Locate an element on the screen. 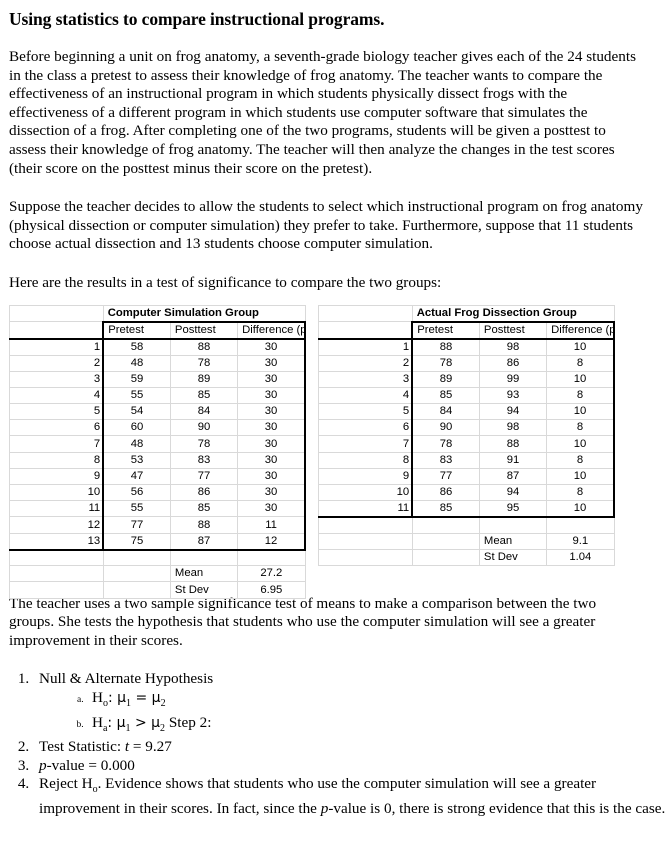  stat-row-stdev: St Dev 6.95 is located at coordinates (157, 590).